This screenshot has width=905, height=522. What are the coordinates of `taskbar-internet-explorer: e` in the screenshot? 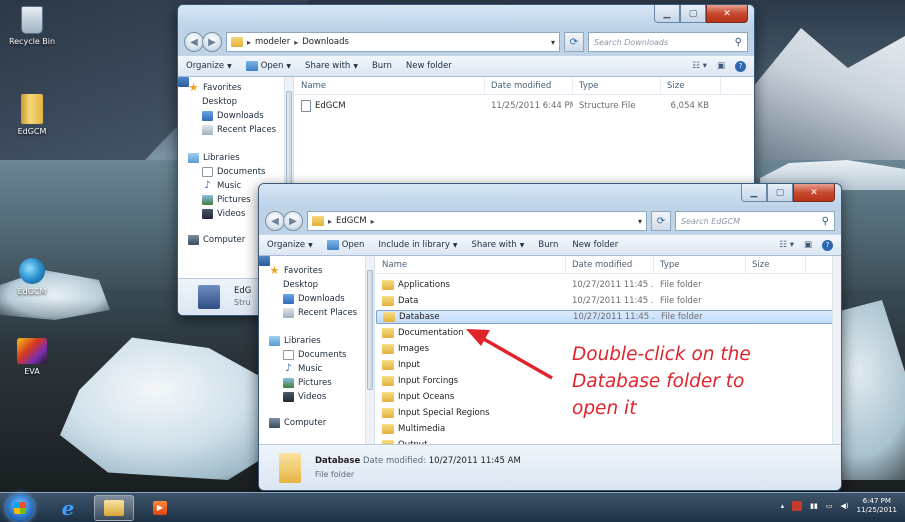 It's located at (68, 508).